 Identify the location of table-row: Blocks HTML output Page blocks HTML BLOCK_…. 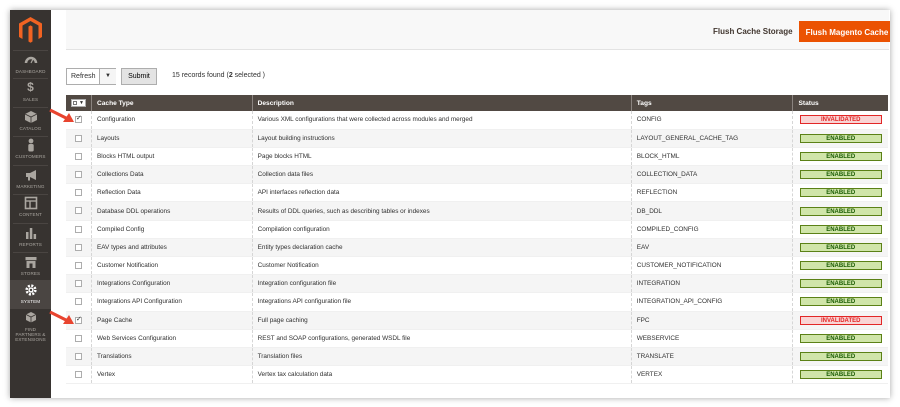
(477, 157).